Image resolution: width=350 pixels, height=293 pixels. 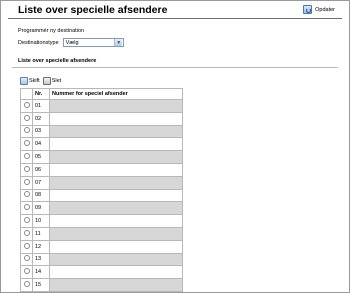 What do you see at coordinates (41, 106) in the screenshot?
I see `row-nr: 01` at bounding box center [41, 106].